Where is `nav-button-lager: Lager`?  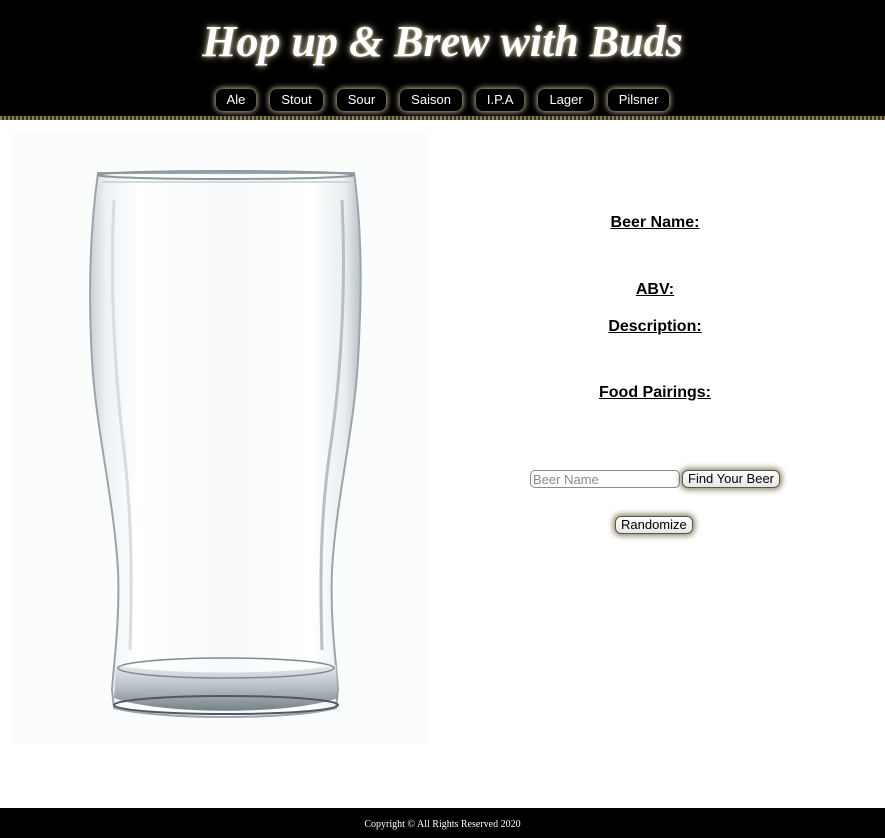
nav-button-lager: Lager is located at coordinates (566, 100).